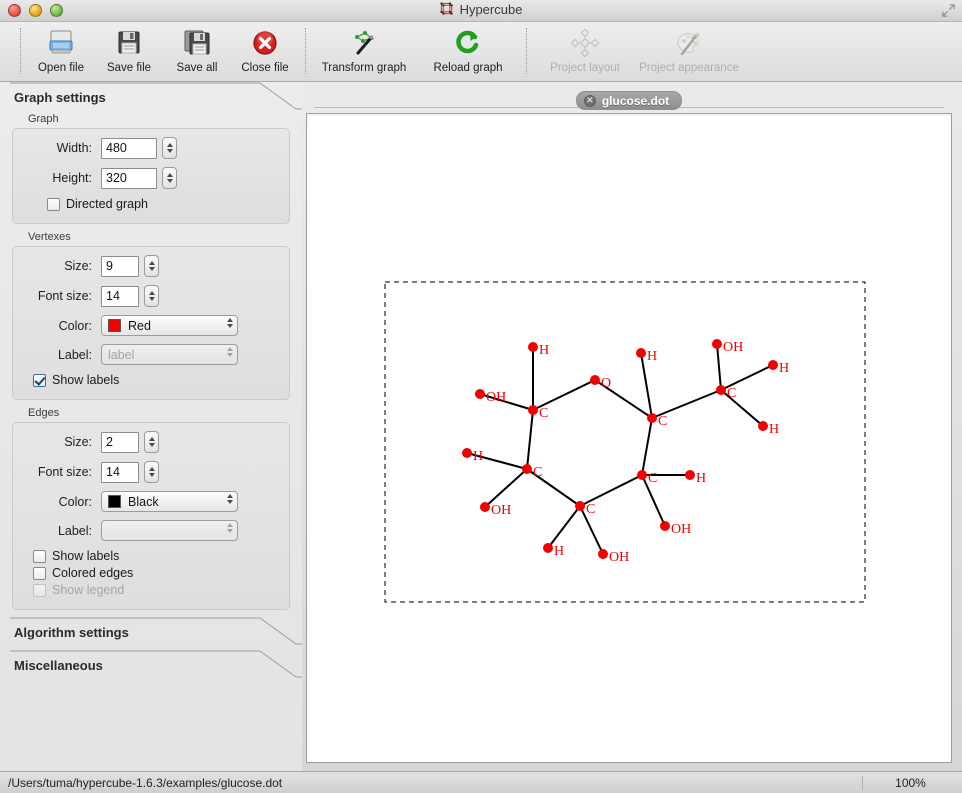 Image resolution: width=962 pixels, height=793 pixels. What do you see at coordinates (589, 100) in the screenshot?
I see `close-icon: ✕` at bounding box center [589, 100].